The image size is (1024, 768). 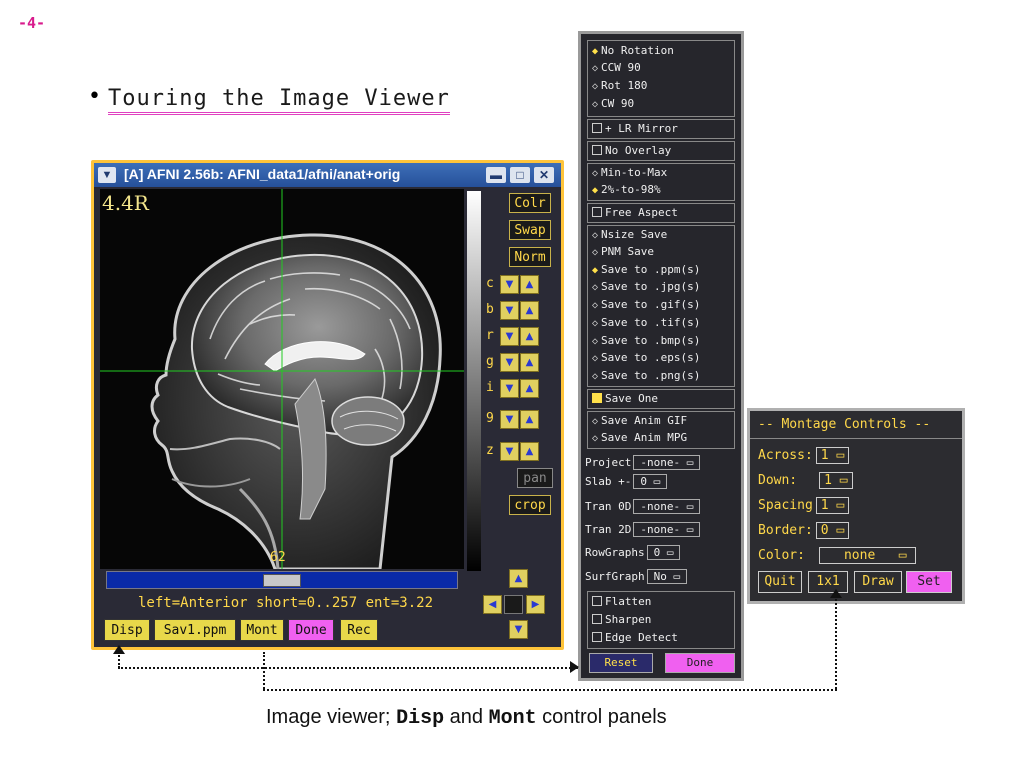 I want to click on surfgraph-menu: No ▭, so click(x=667, y=576).